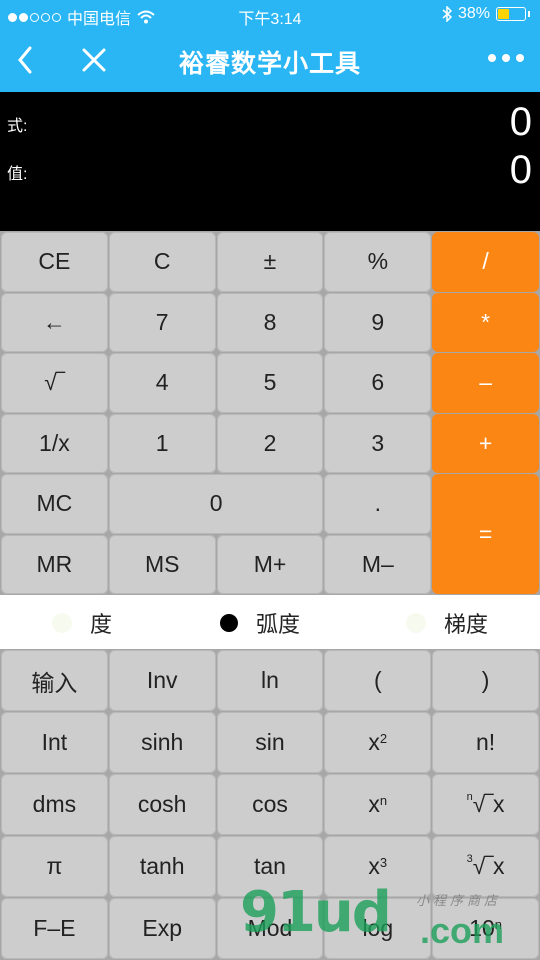  I want to click on cos-key: cos, so click(270, 804).